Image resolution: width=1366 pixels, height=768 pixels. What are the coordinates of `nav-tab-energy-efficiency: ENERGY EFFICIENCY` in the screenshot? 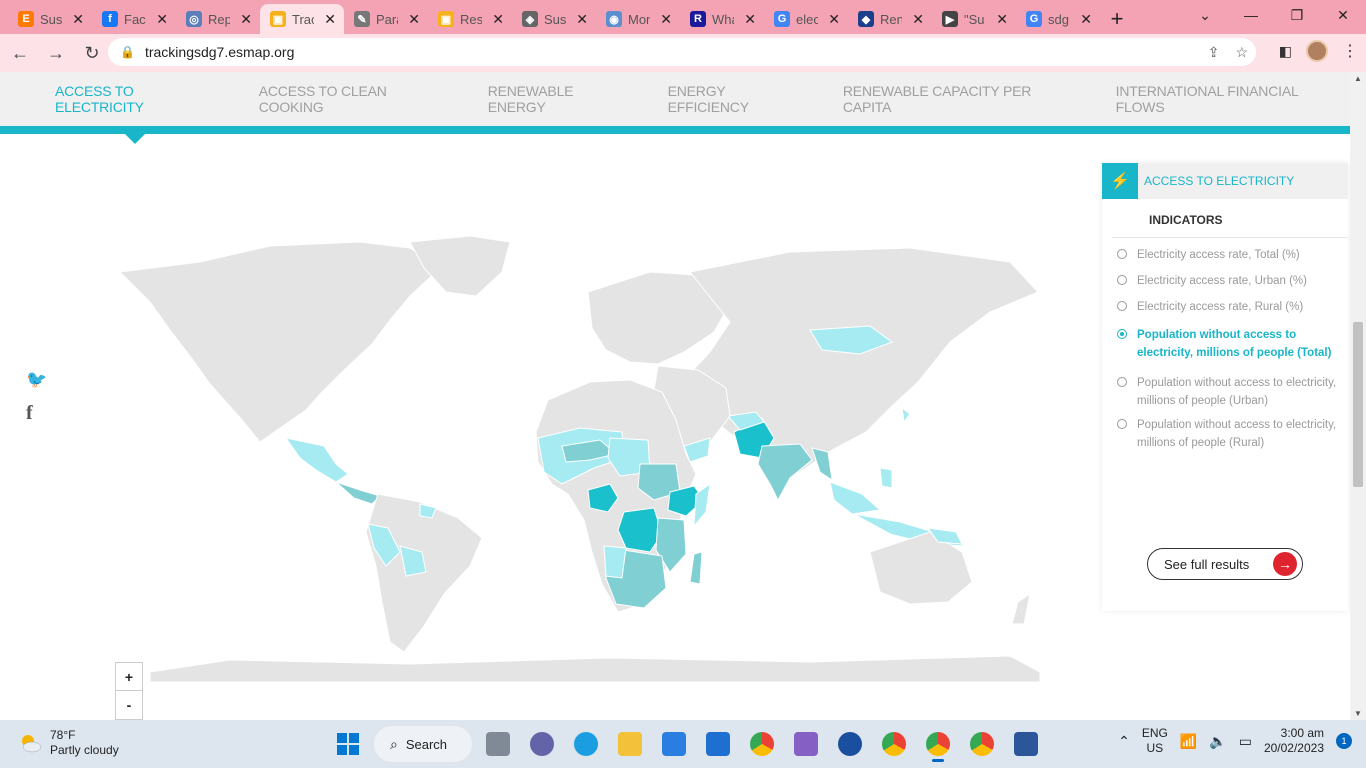 It's located at (739, 99).